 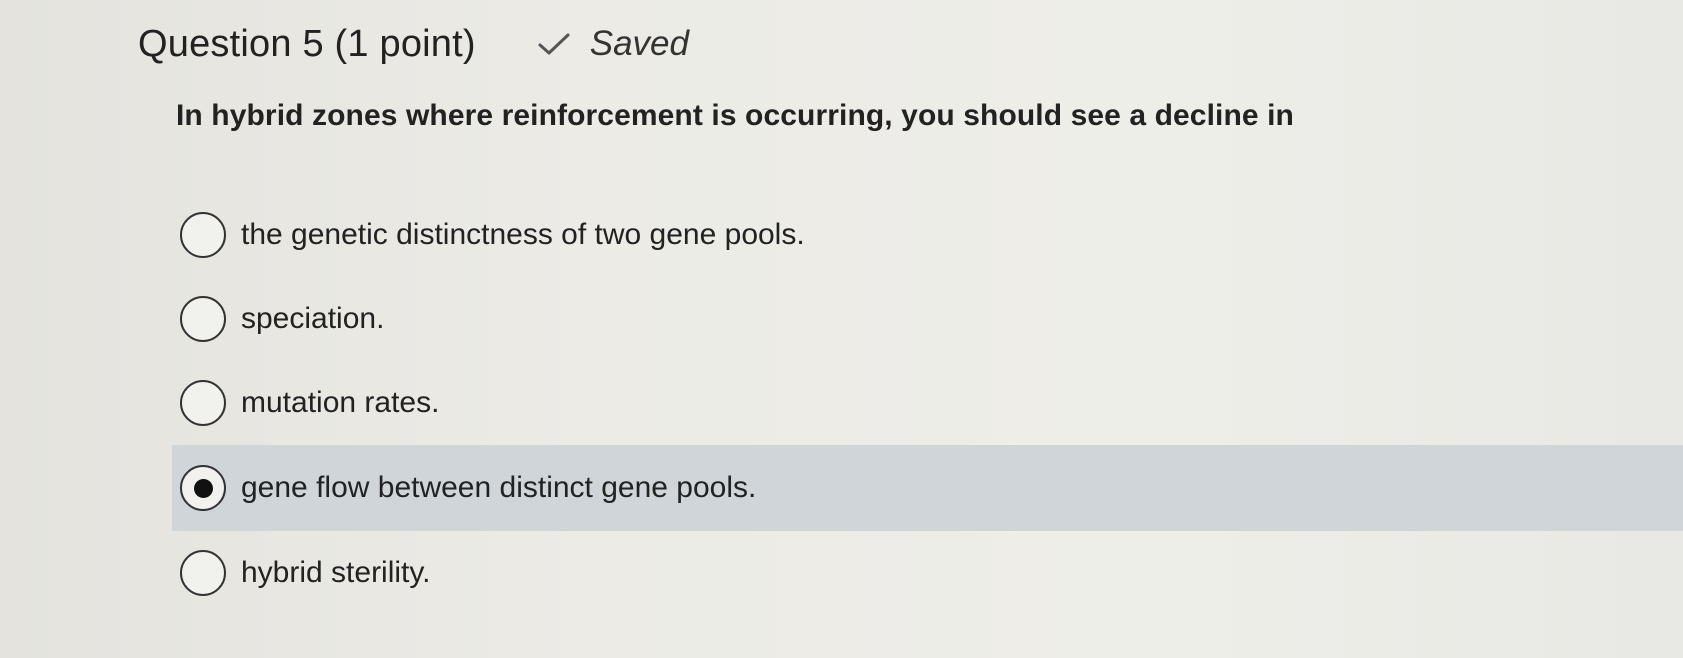 I want to click on answer-option: hybrid sterility., so click(x=931, y=573).